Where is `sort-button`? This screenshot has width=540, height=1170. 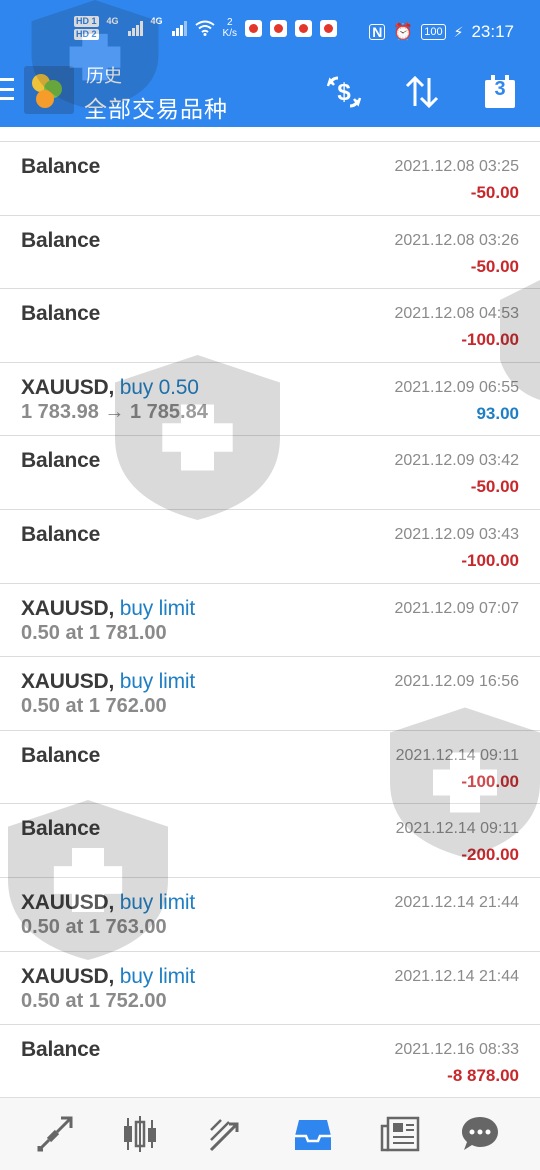 sort-button is located at coordinates (422, 92).